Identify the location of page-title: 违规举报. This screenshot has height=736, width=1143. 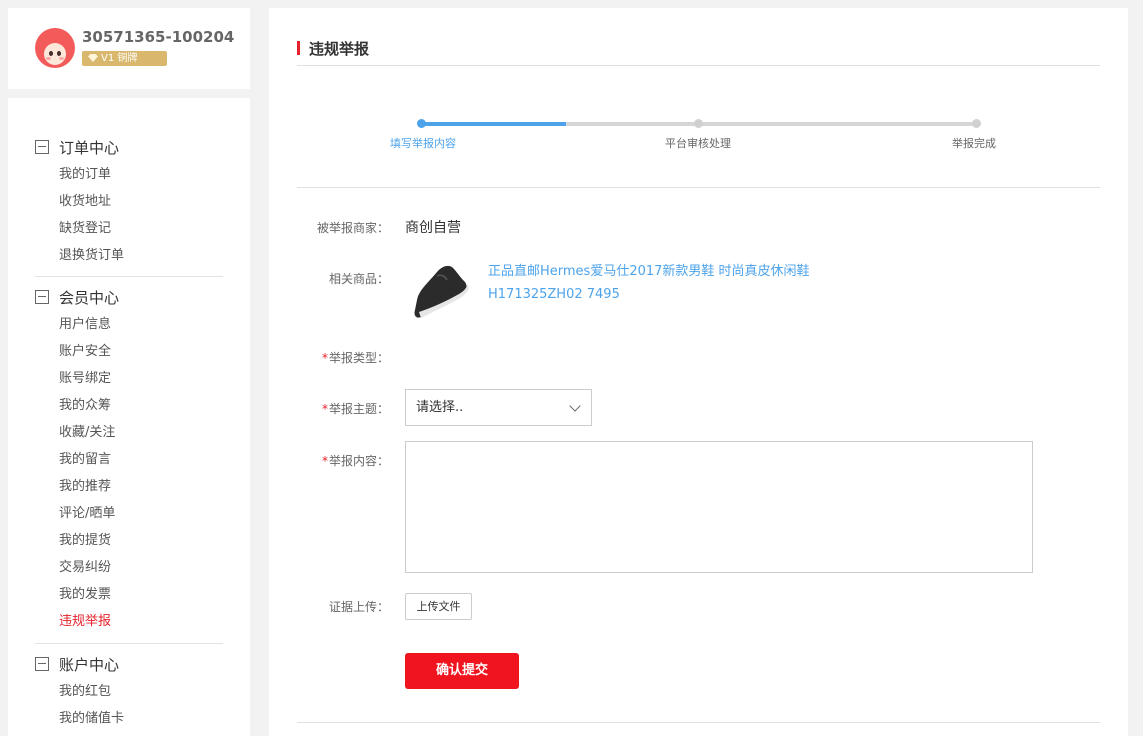
(333, 48).